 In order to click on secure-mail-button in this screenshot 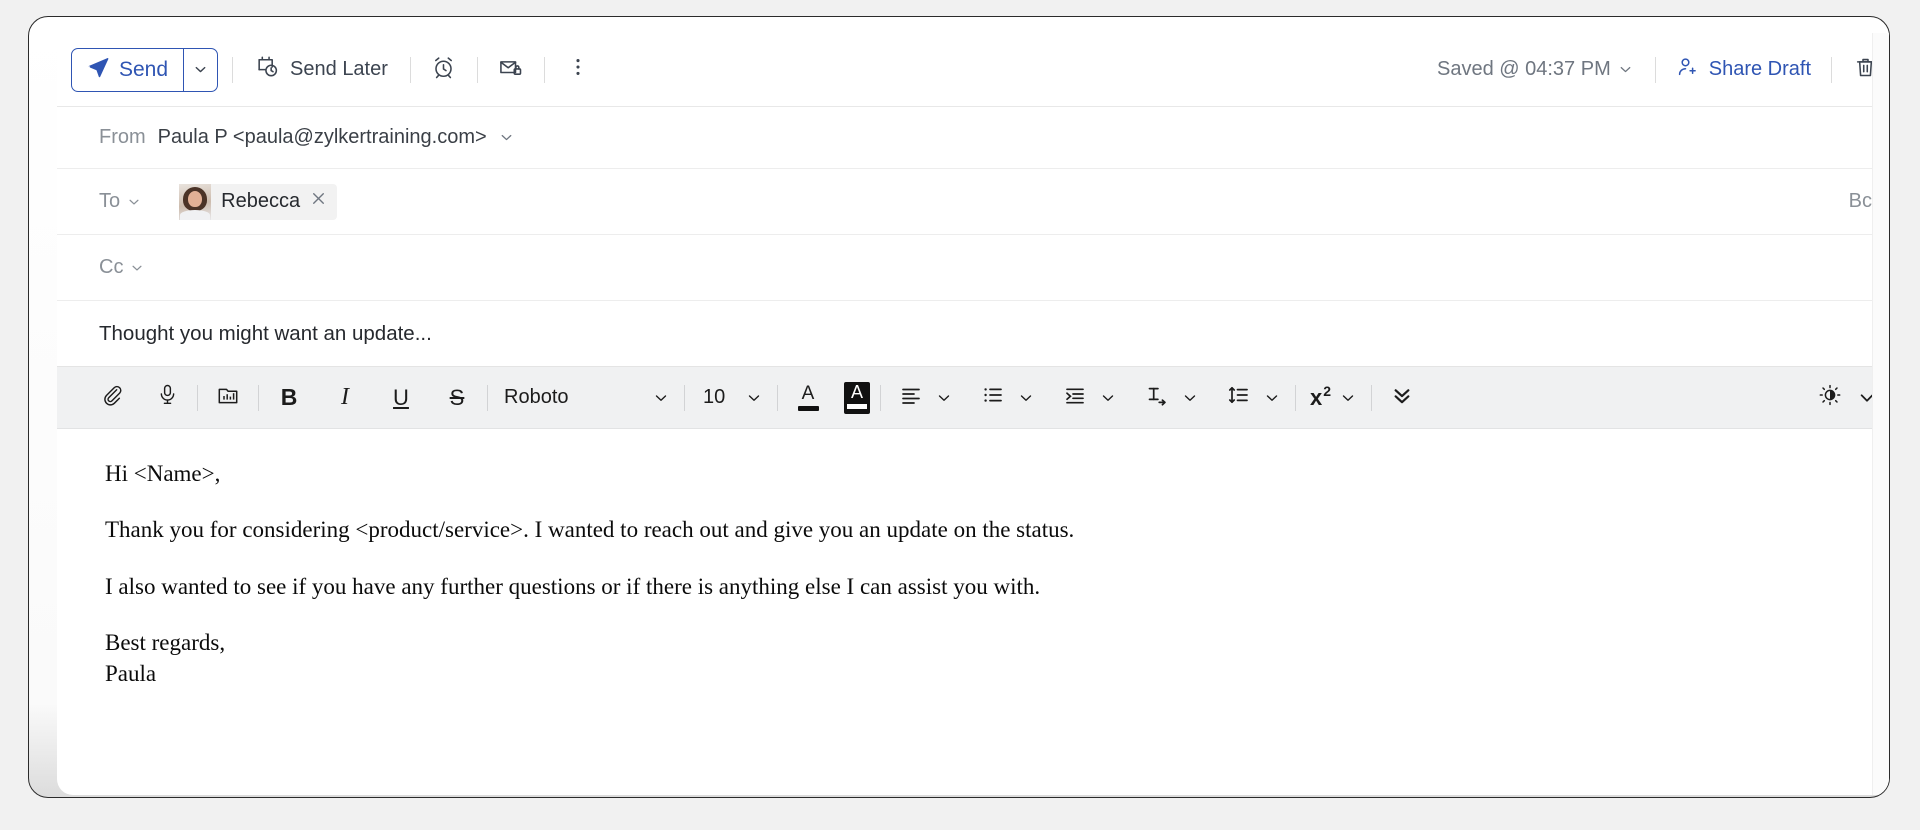, I will do `click(511, 70)`.